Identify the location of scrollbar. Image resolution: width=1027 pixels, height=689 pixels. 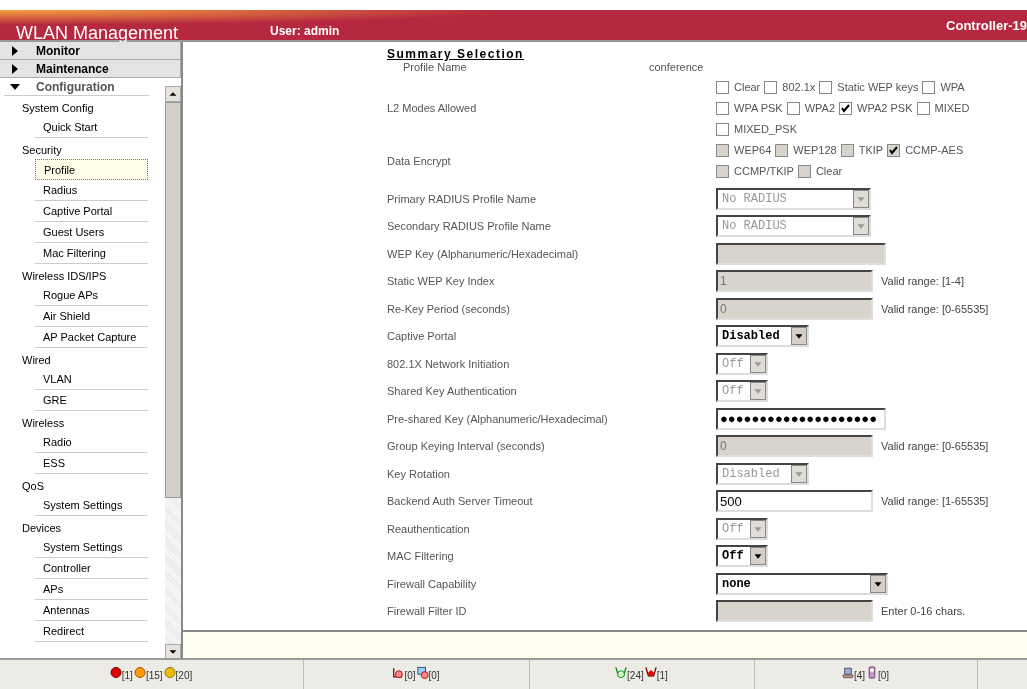
(173, 372).